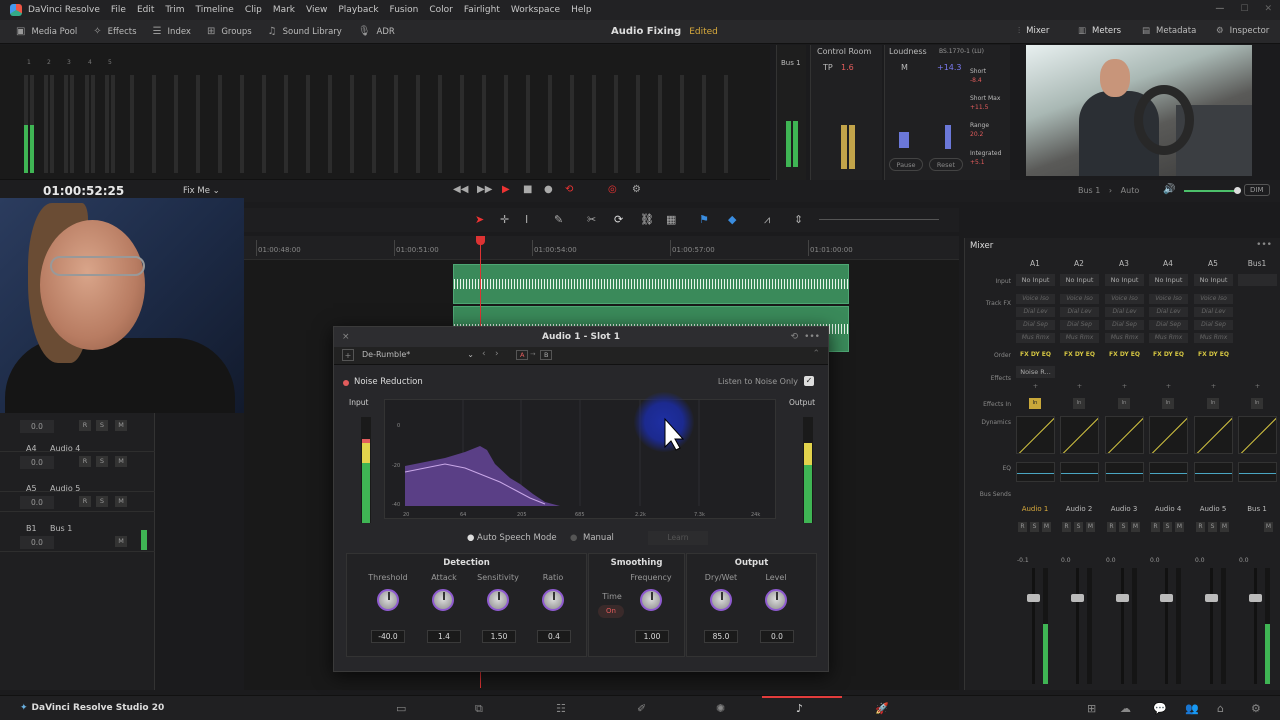 The width and height of the screenshot is (1280, 720). What do you see at coordinates (580, 459) in the screenshot?
I see `noise-spectrum-graph: 0 -20 -40 20 64 205 685 2.2k 7.3k 24k` at bounding box center [580, 459].